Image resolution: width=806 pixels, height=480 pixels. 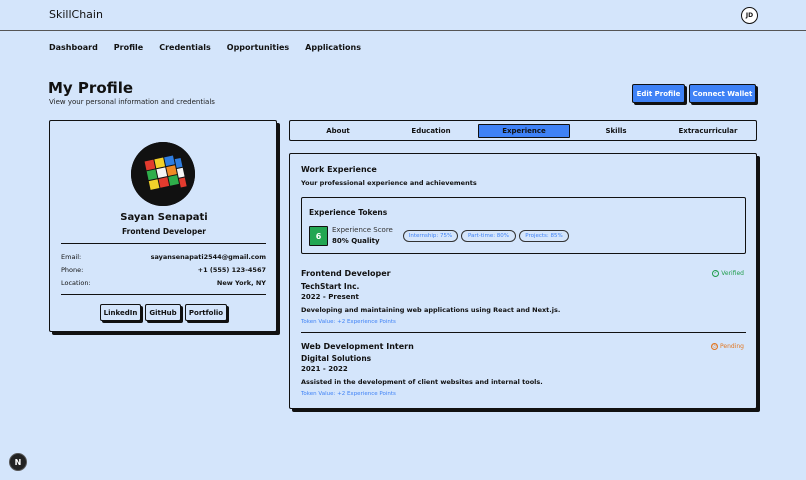 What do you see at coordinates (164, 217) in the screenshot?
I see `profile-name: Sayan Senapati` at bounding box center [164, 217].